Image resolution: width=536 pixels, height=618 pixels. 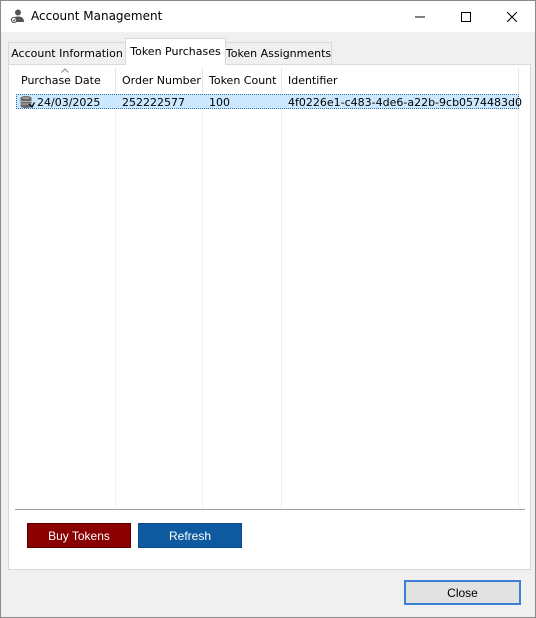 I want to click on title-bar: Account Management, so click(x=268, y=16).